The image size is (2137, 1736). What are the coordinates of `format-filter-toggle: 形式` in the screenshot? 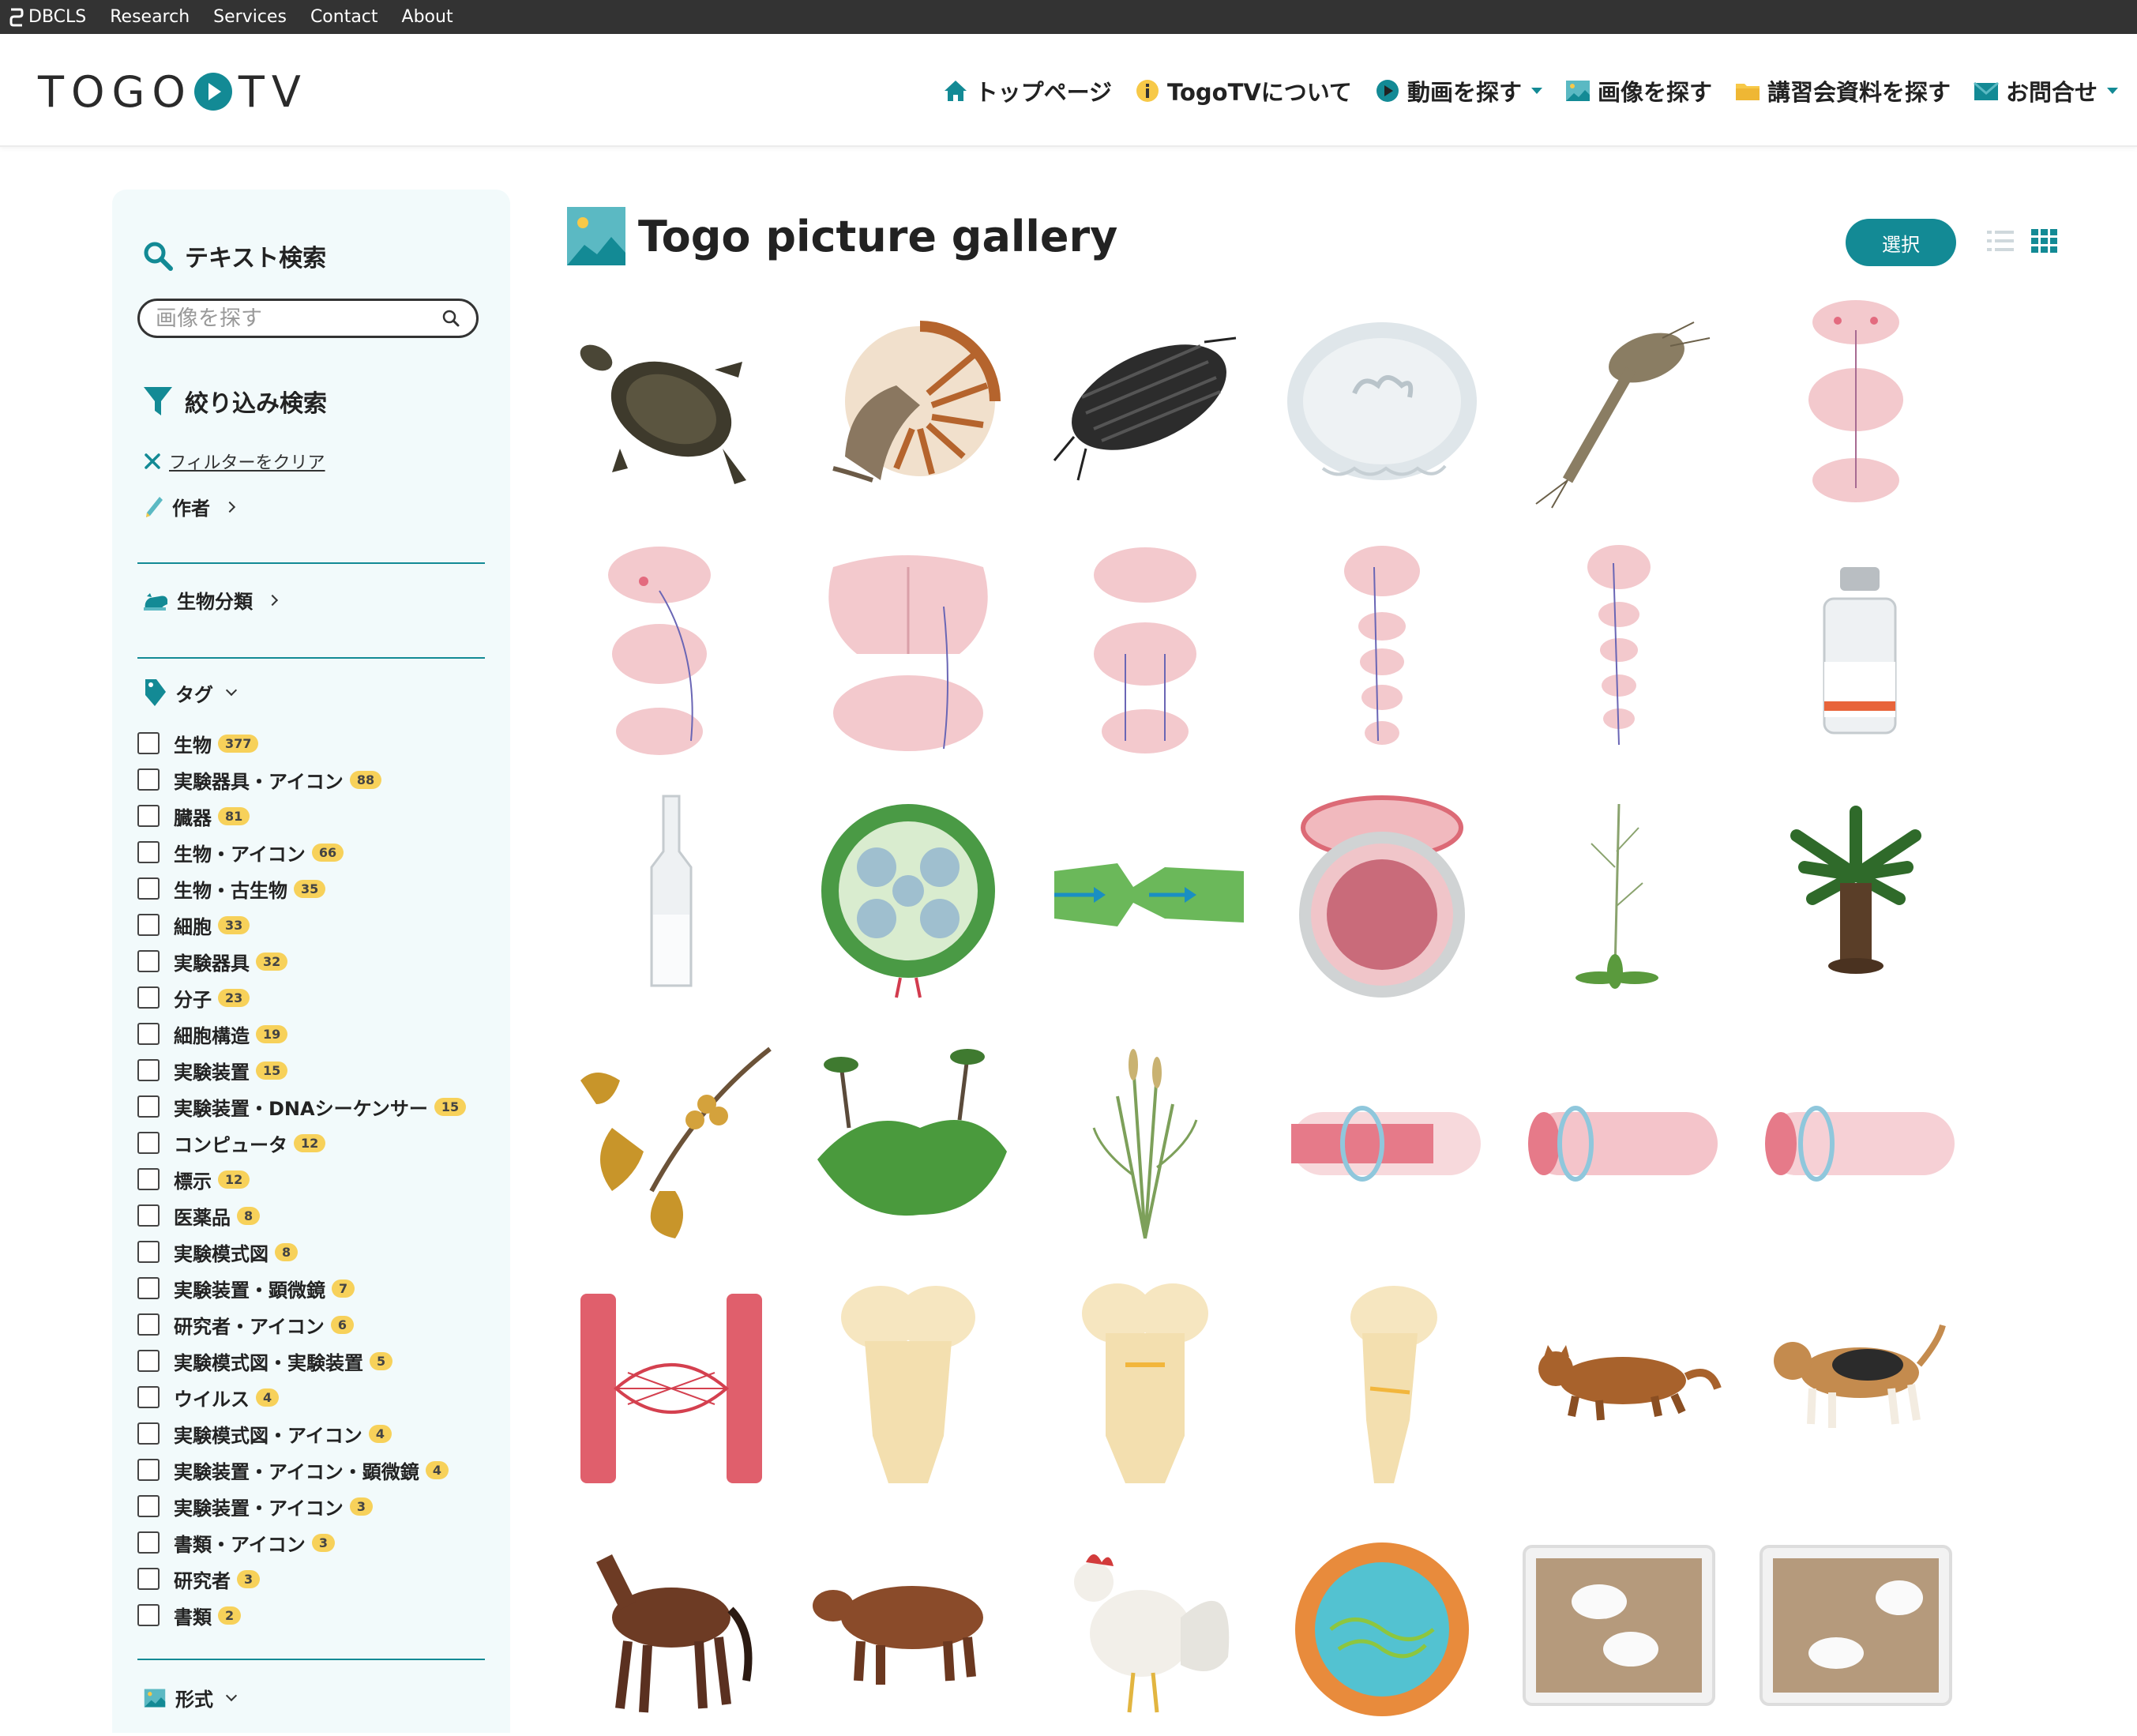 It's located at (190, 1698).